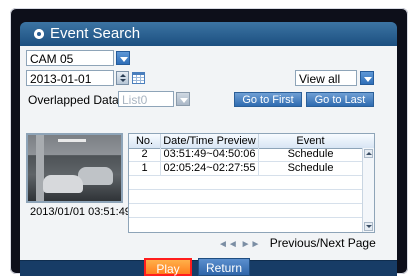 The image size is (417, 280). I want to click on header-event: Event, so click(310, 141).